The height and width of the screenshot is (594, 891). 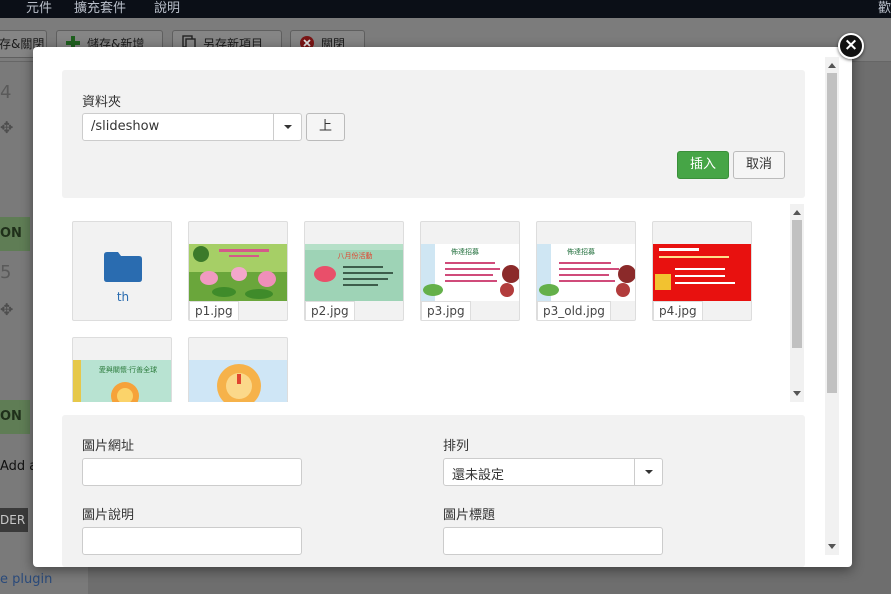 I want to click on image-filename: p3_old.jpg, so click(x=574, y=310).